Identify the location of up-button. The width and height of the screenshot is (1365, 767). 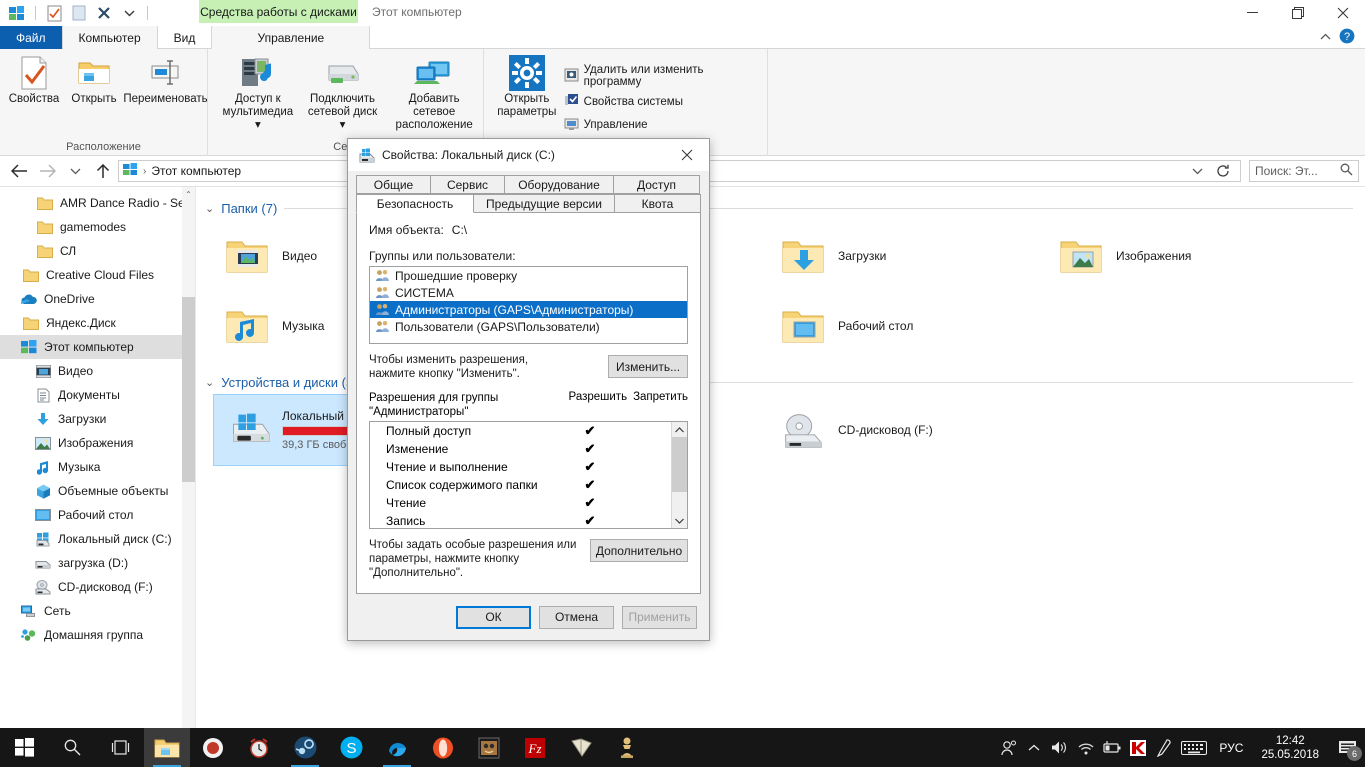
(103, 171).